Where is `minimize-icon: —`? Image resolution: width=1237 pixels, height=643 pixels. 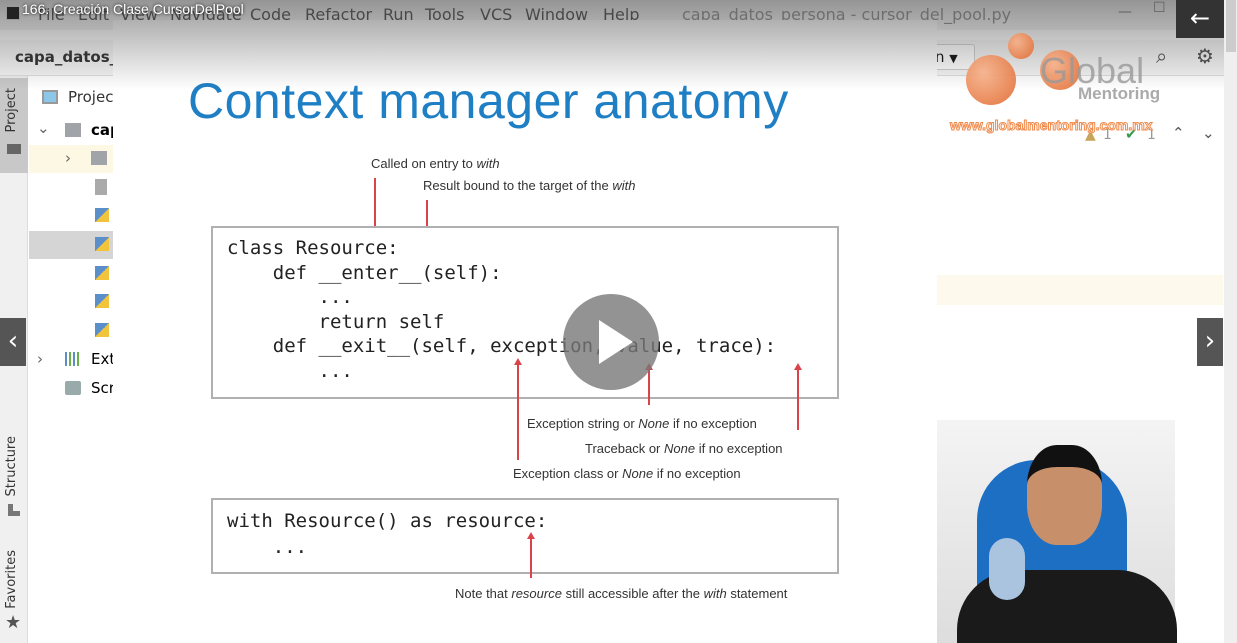
minimize-icon: — is located at coordinates (1125, 12).